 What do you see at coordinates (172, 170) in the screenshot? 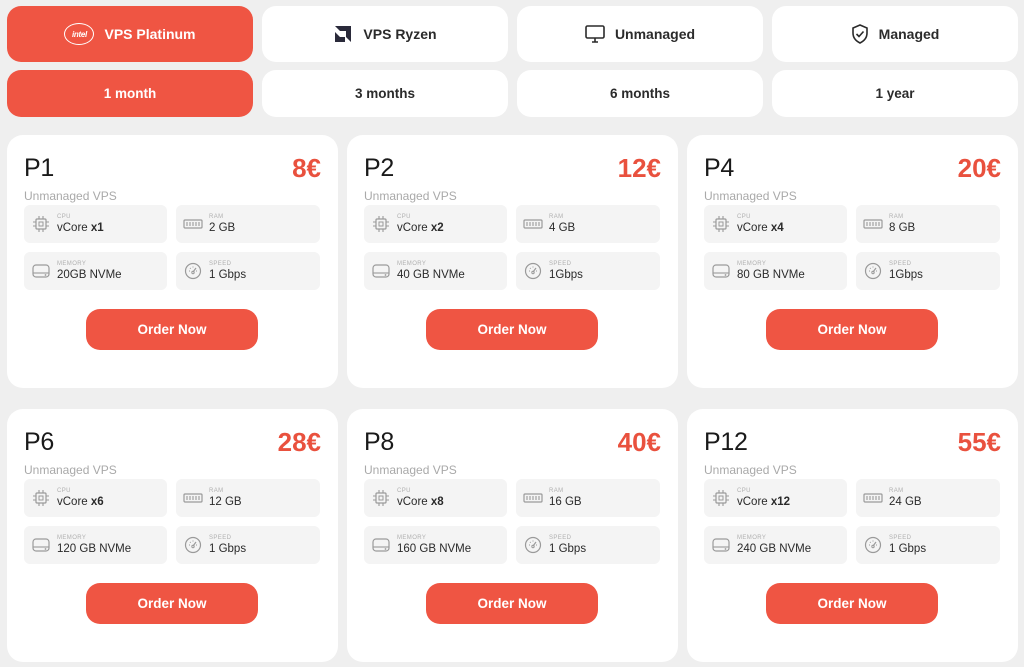
I see `plan-header: P1 8€` at bounding box center [172, 170].